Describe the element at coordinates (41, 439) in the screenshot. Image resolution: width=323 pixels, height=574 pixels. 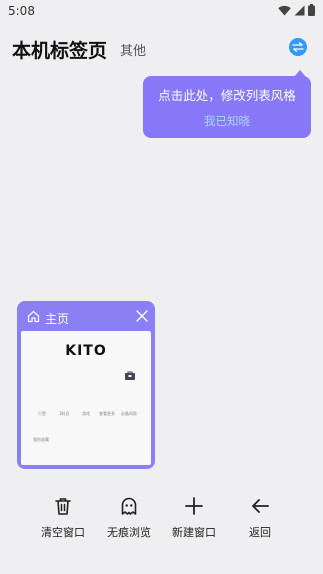
I see `preview-bookmark: 我的收藏` at that location.